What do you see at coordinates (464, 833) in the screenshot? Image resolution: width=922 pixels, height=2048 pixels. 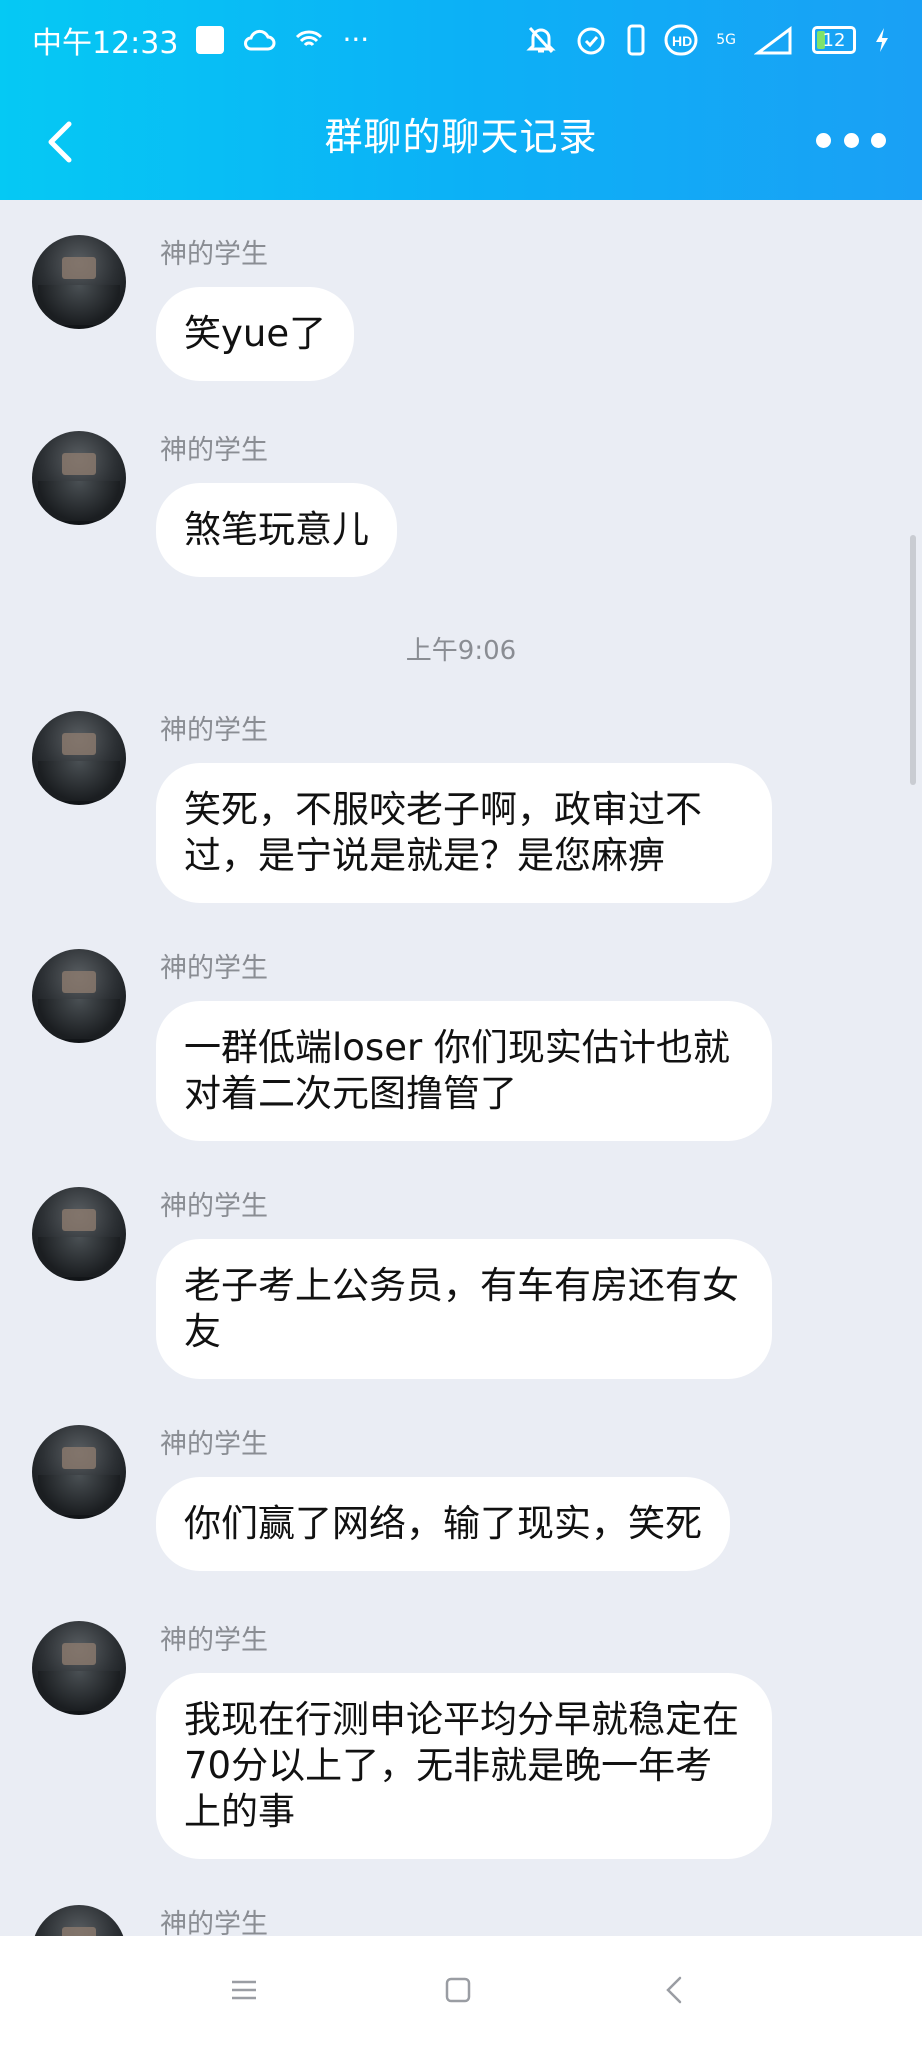 I see `message-bubble: 笑死，不服咬老子啊，政审过不过，是宁说是就是？是您麻痹` at bounding box center [464, 833].